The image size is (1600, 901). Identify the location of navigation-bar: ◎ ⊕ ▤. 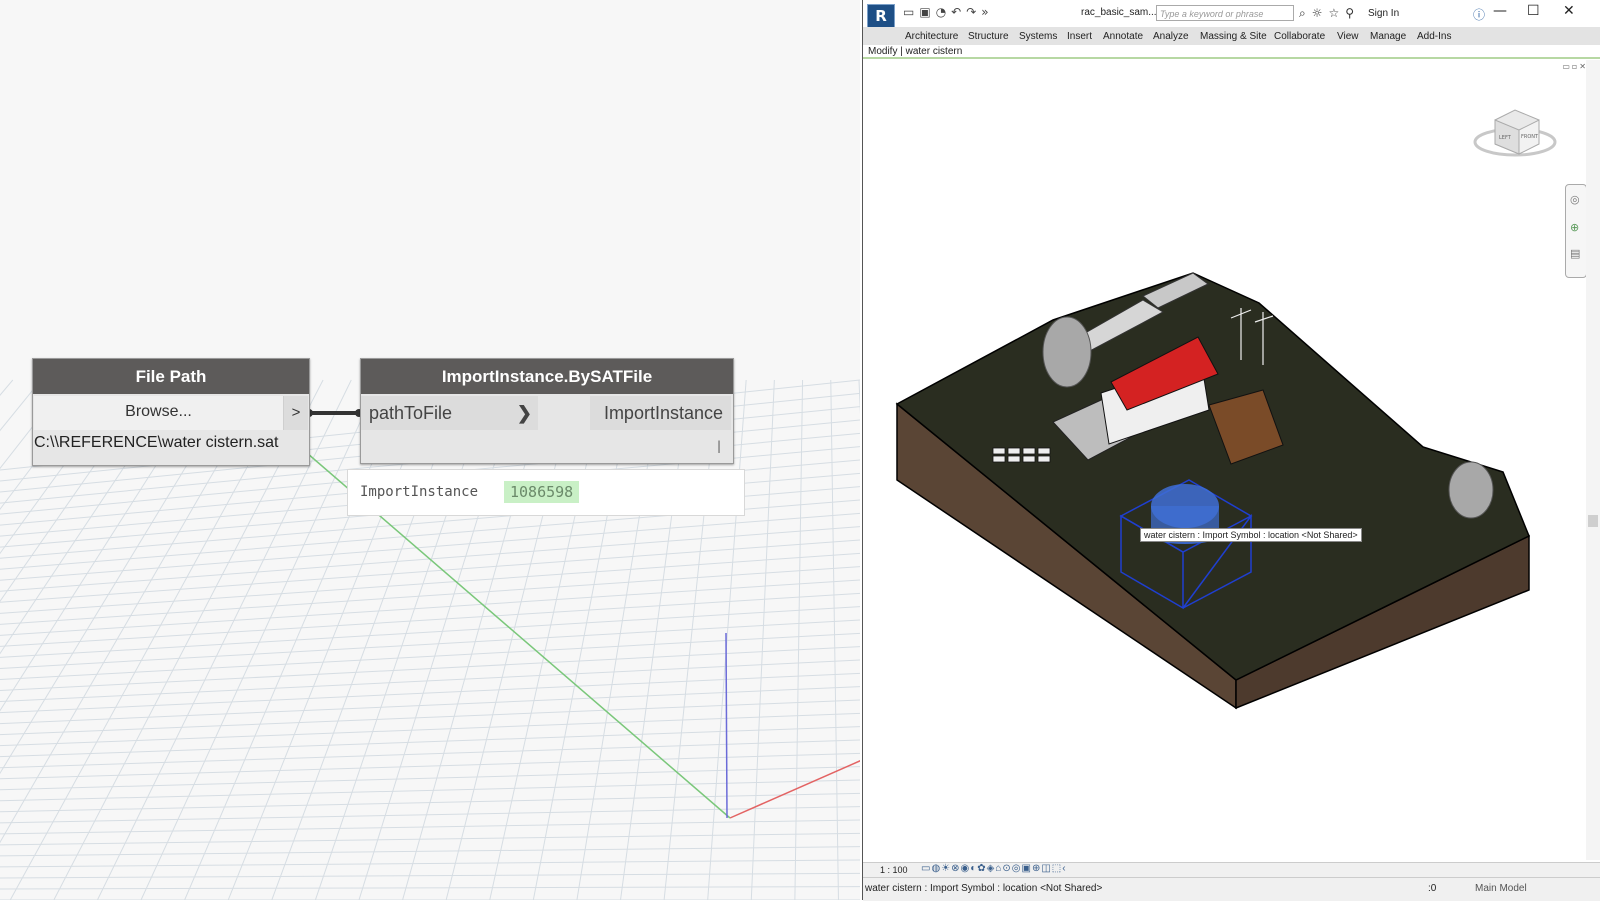
(1576, 231).